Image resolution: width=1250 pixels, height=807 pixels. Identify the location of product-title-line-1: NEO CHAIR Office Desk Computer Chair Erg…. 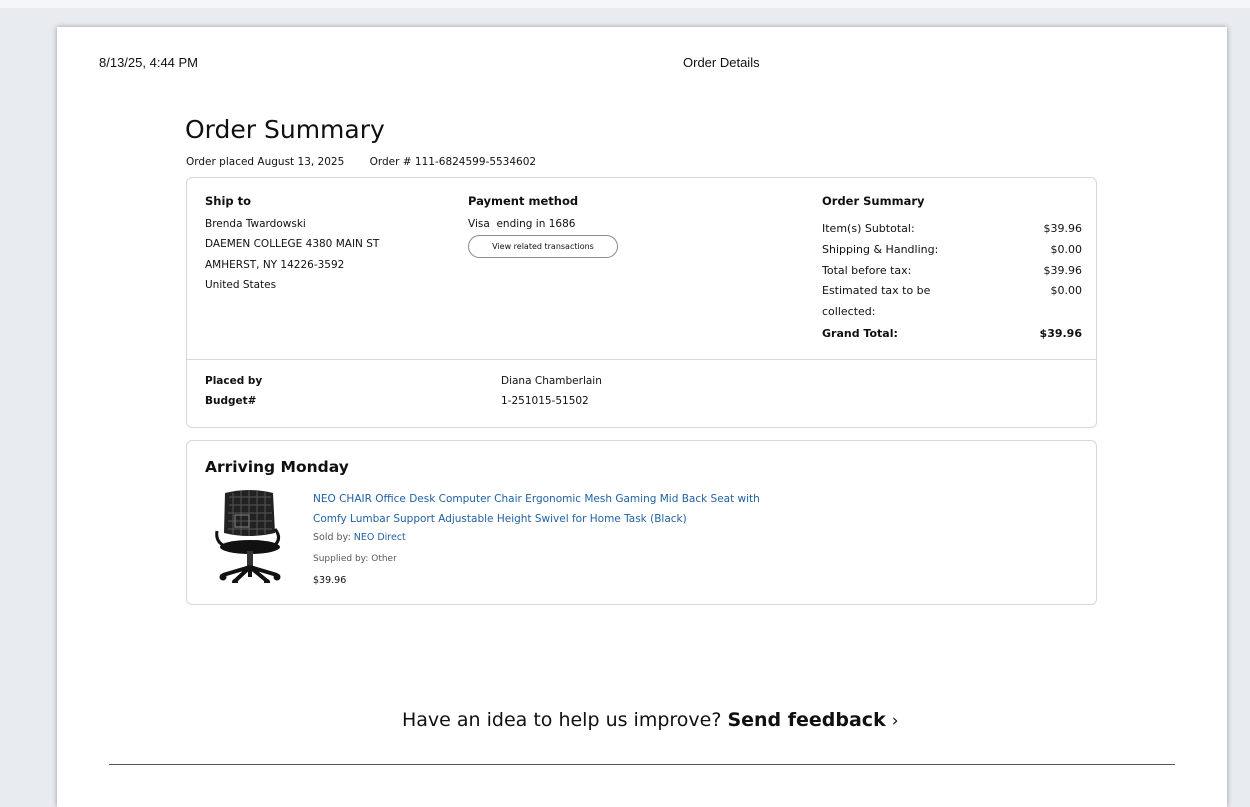
(573, 499).